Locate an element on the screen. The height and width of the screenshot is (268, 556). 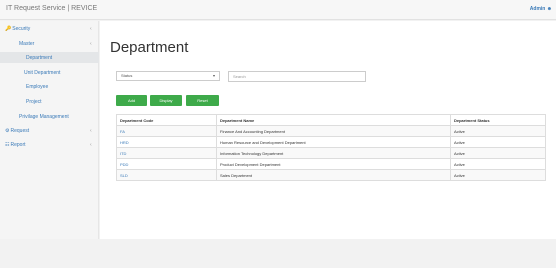
department-name: Sales Department is located at coordinates (333, 175).